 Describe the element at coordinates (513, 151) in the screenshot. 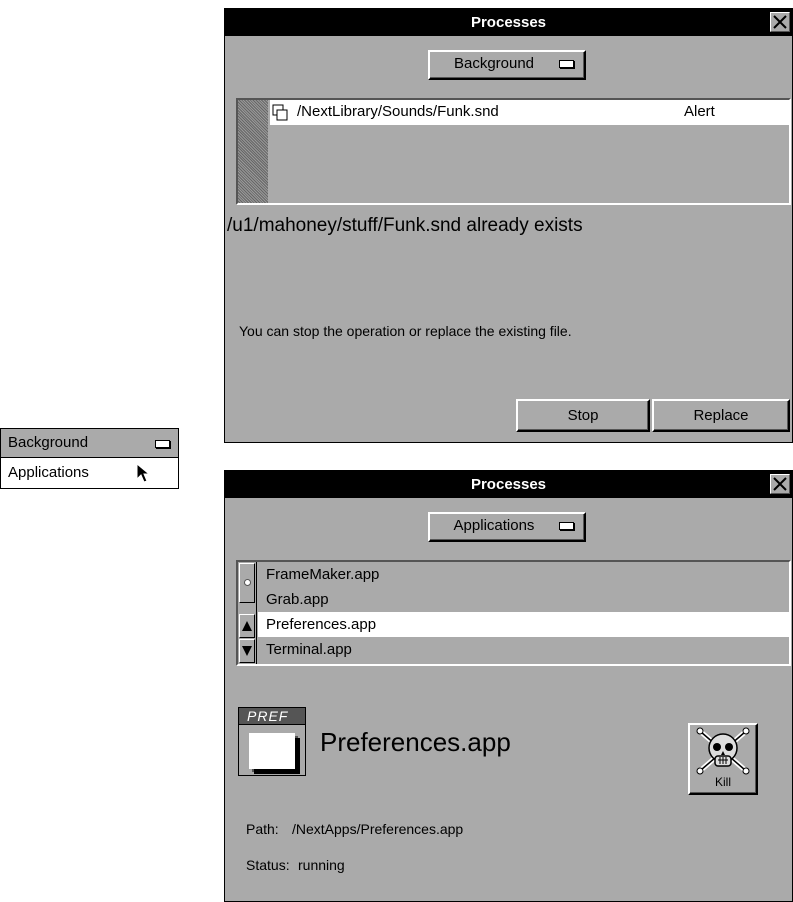

I see `process-list: /NextLibrary/Sounds/Funk.snd Alert` at that location.